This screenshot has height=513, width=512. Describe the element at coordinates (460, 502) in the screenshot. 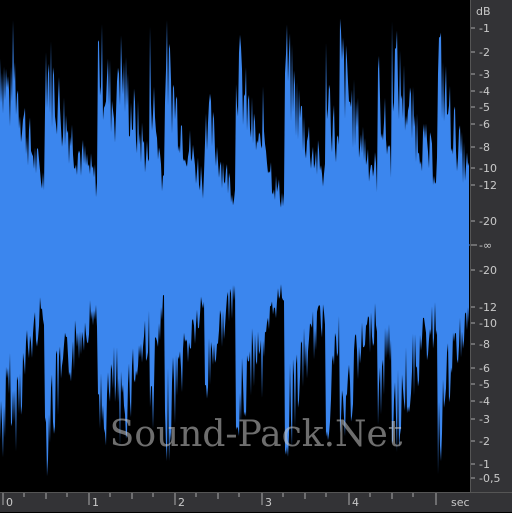

I see `time-unit-label: sec` at that location.